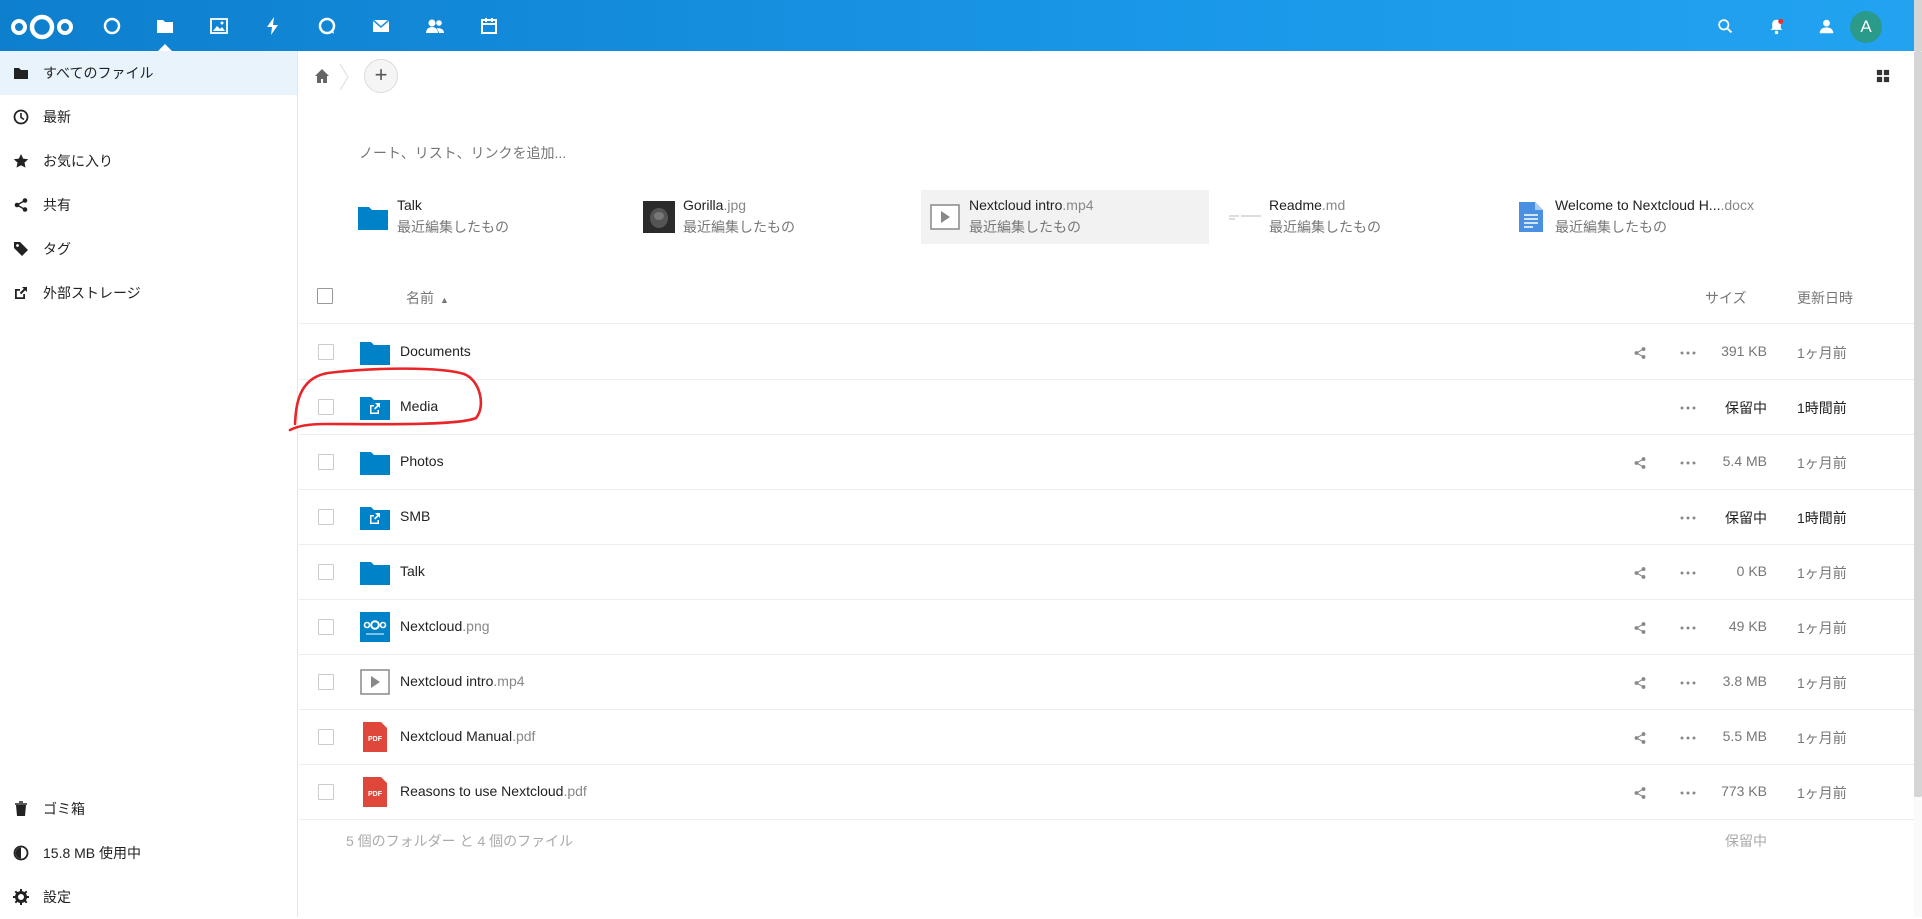 This screenshot has height=919, width=1922. Describe the element at coordinates (148, 293) in the screenshot. I see `sidebar-item-external-storage: 外部ストレージ` at that location.